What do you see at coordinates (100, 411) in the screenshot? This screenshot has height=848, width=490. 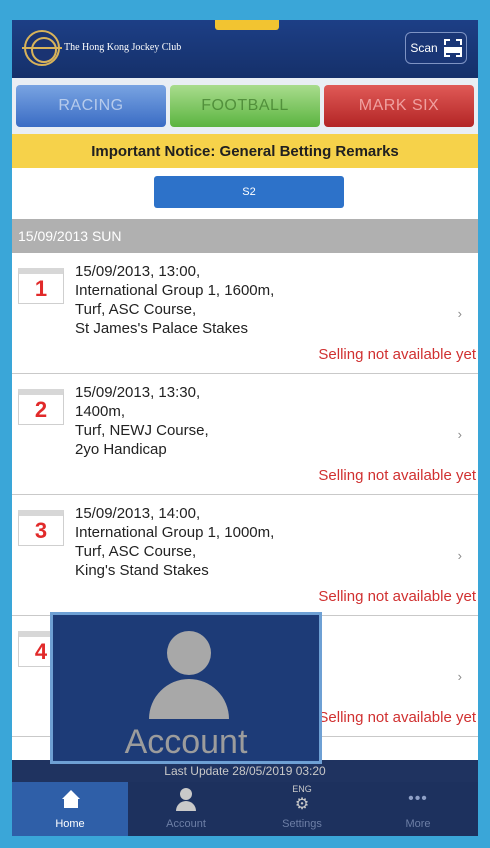 I see `race-line: 1400m,` at bounding box center [100, 411].